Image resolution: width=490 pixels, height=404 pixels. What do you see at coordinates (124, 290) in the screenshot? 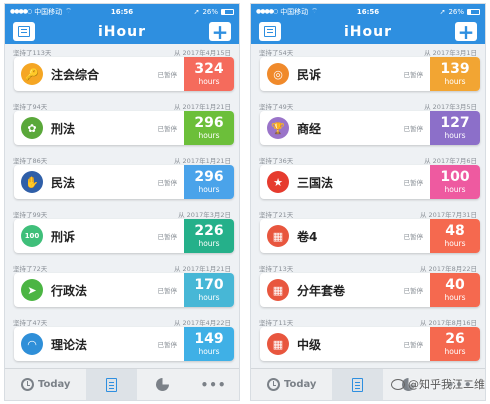
I see `task-card: ➤ 行政法 已暂停 170 hours` at bounding box center [124, 290].